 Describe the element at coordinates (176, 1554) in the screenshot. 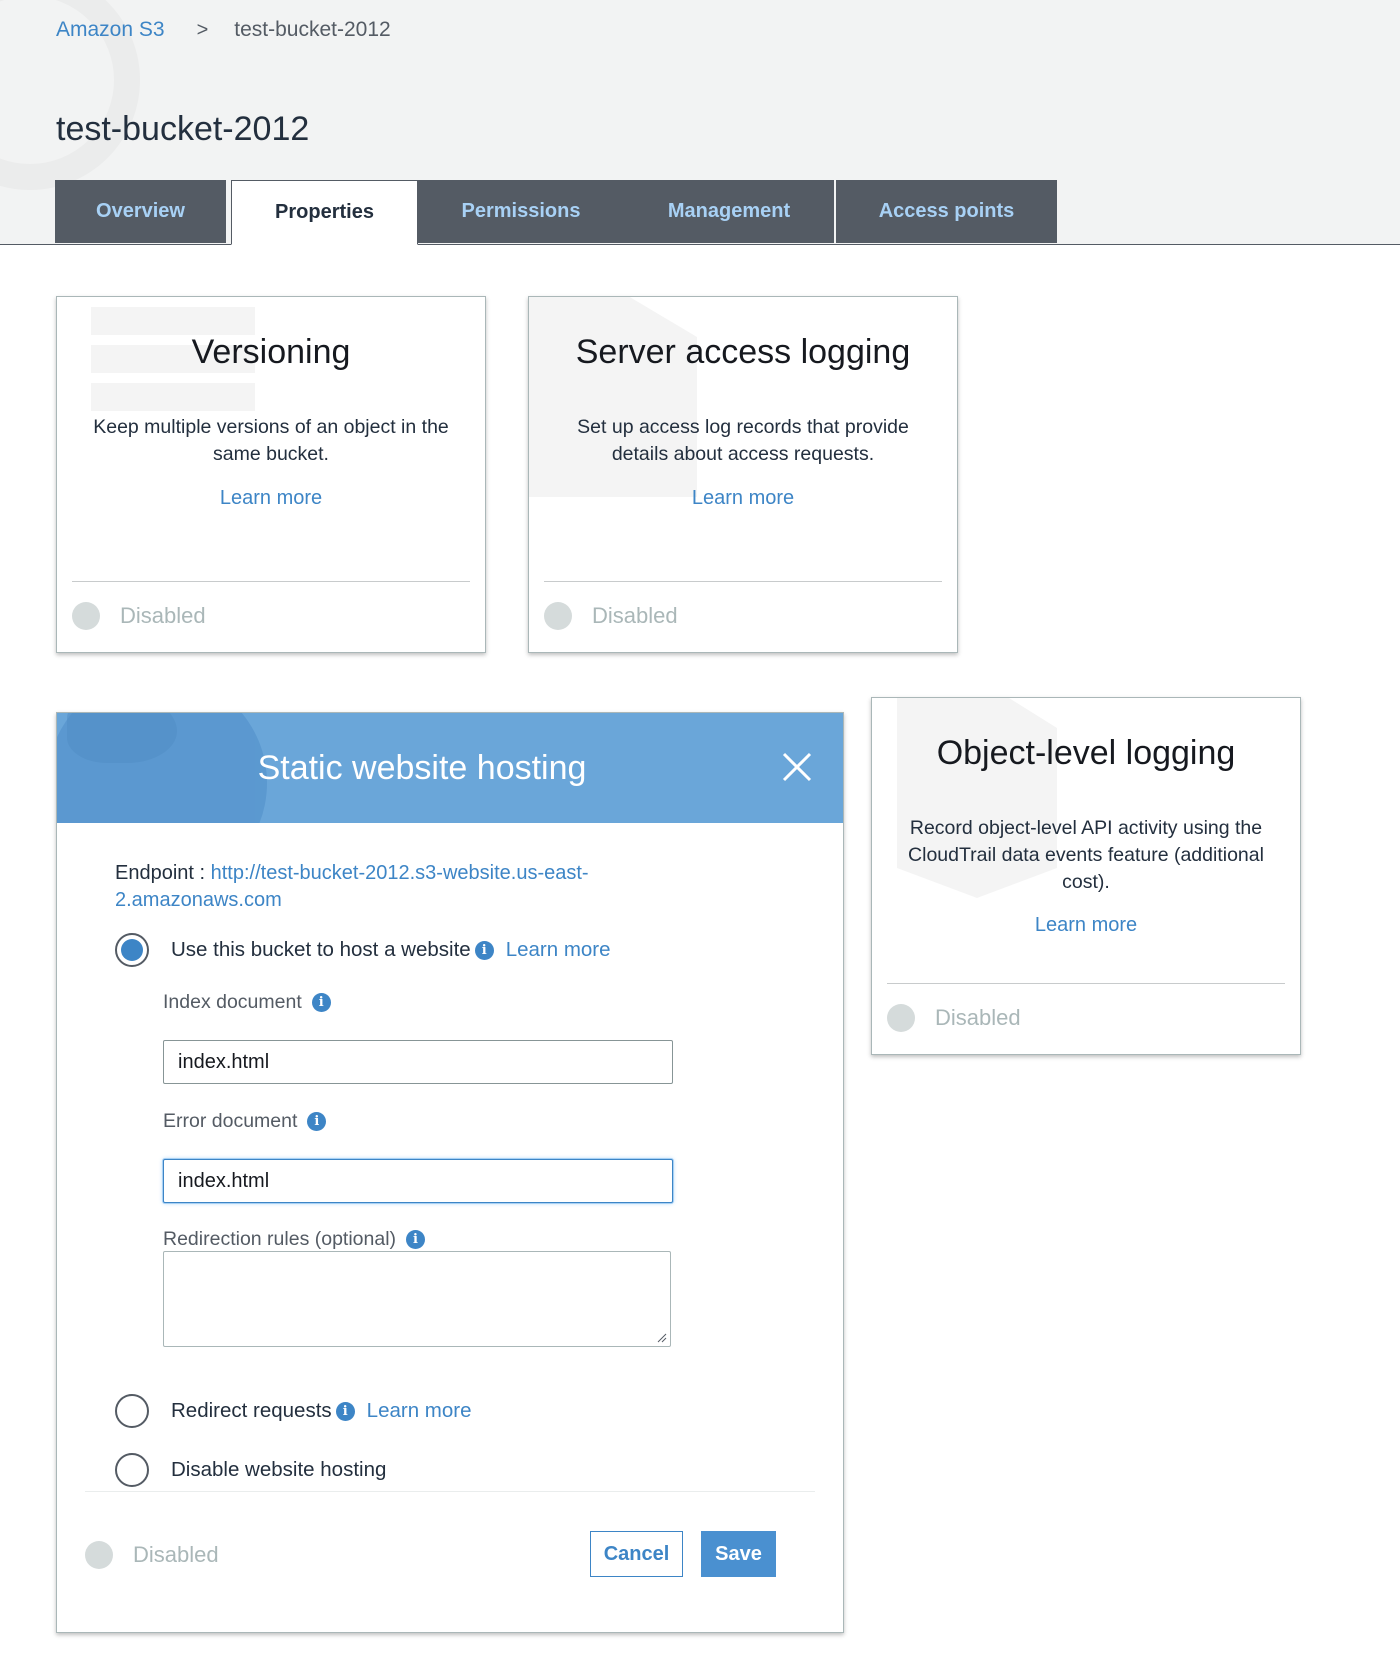

I see `static-hosting-status-text: Disabled` at that location.